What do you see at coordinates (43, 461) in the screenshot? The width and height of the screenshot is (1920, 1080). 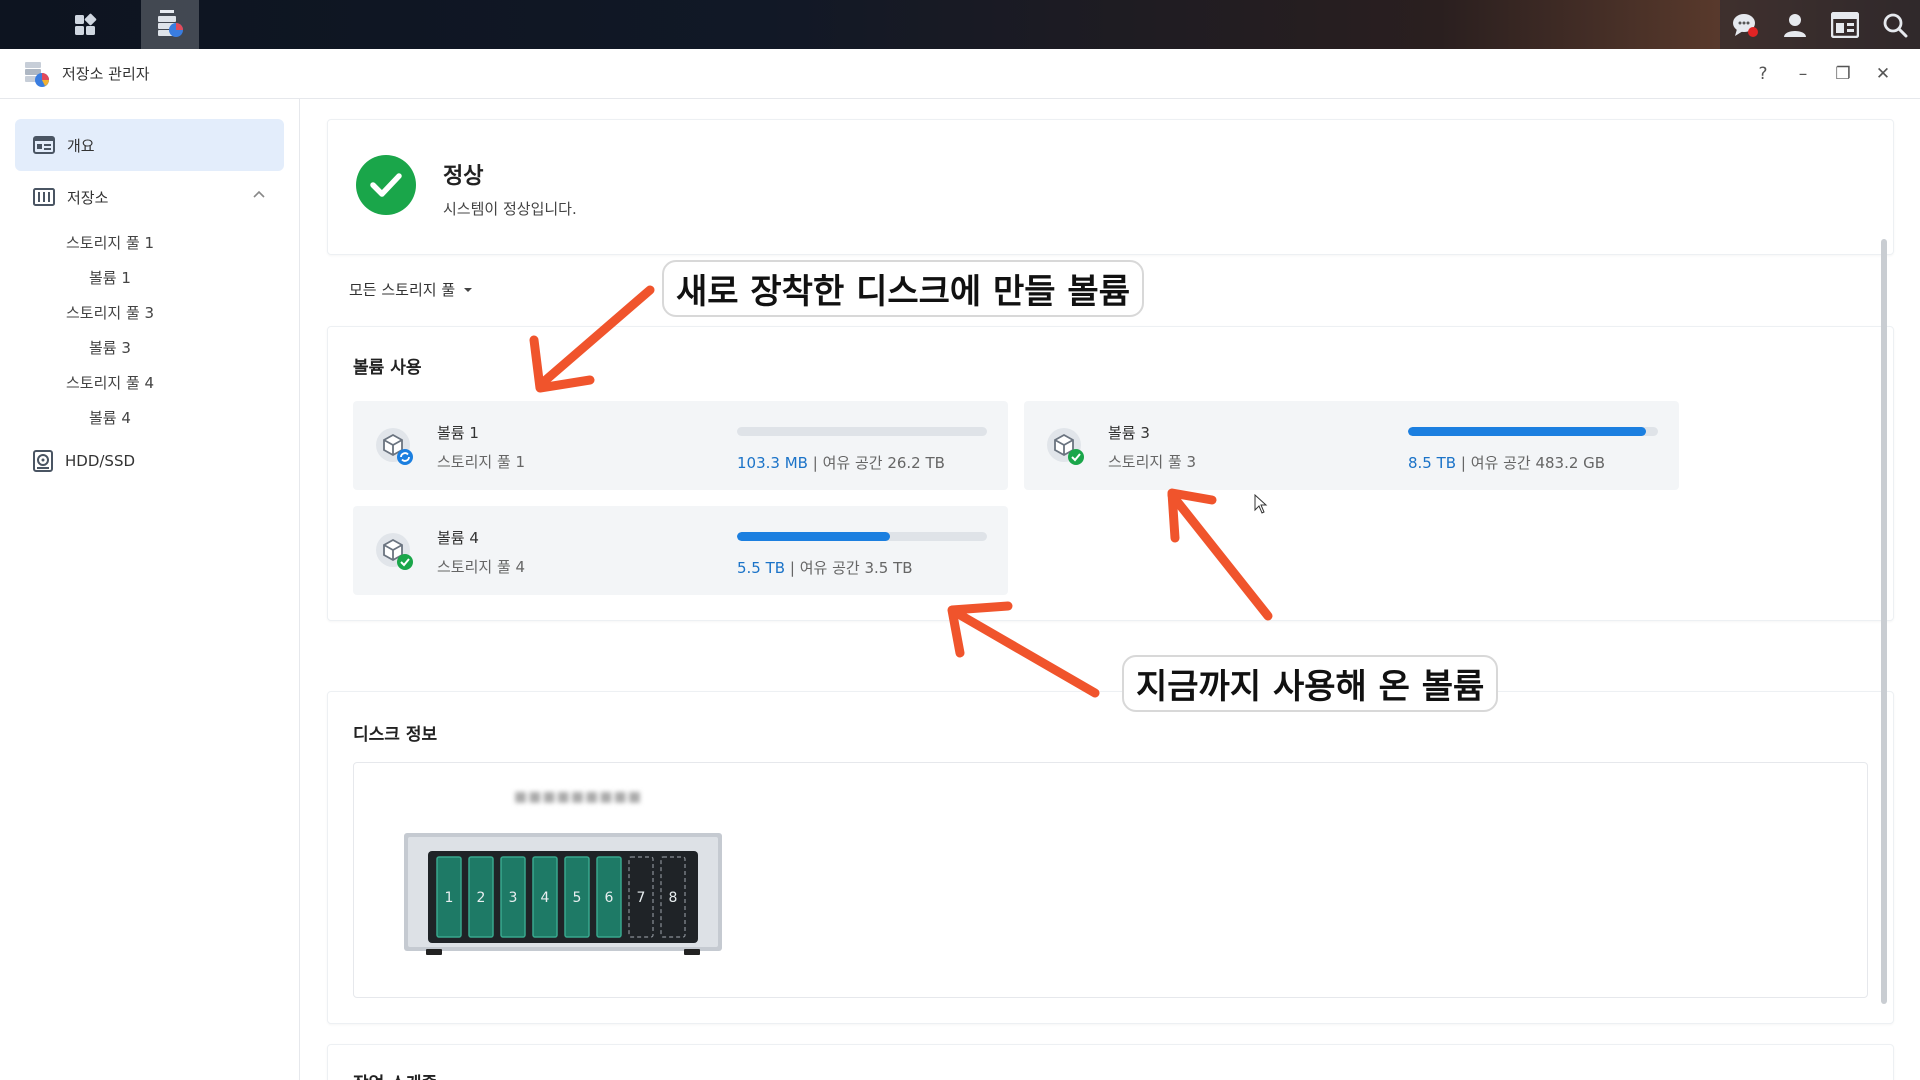 I see `hdd-icon` at bounding box center [43, 461].